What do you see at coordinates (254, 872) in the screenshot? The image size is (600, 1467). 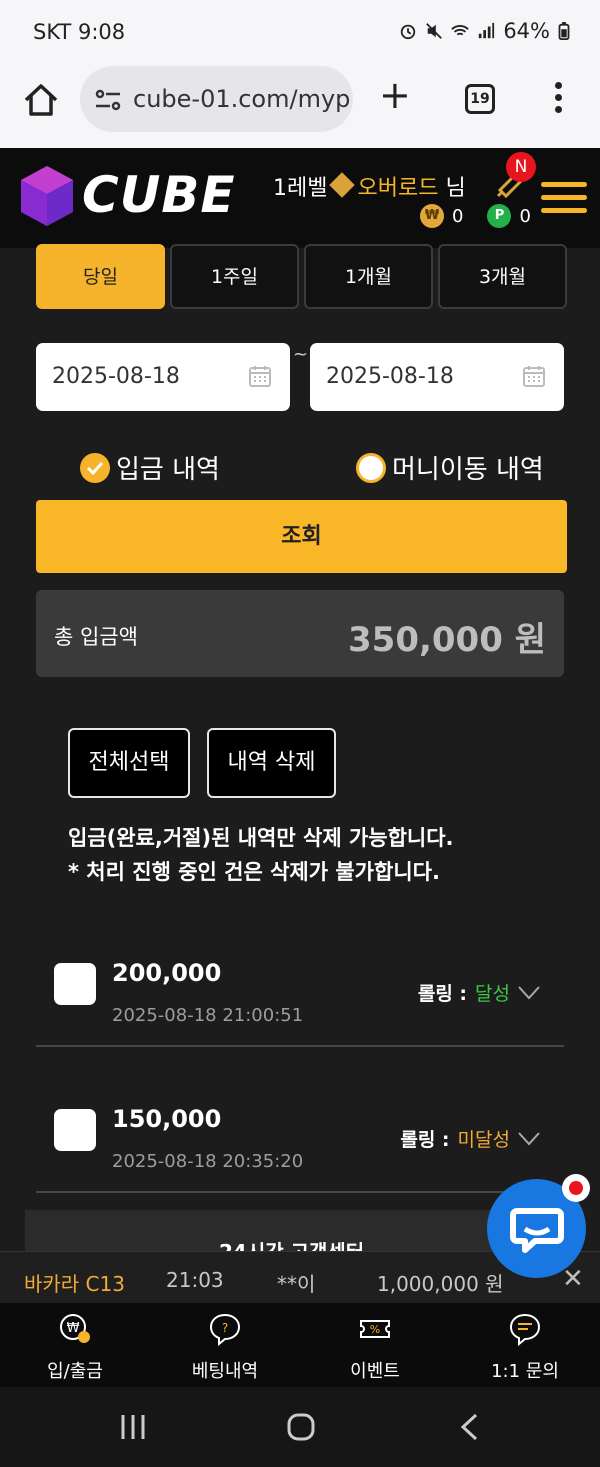 I see `notice-line-2: * 처리 진행 중인 건은 삭제가 불가합니다.` at bounding box center [254, 872].